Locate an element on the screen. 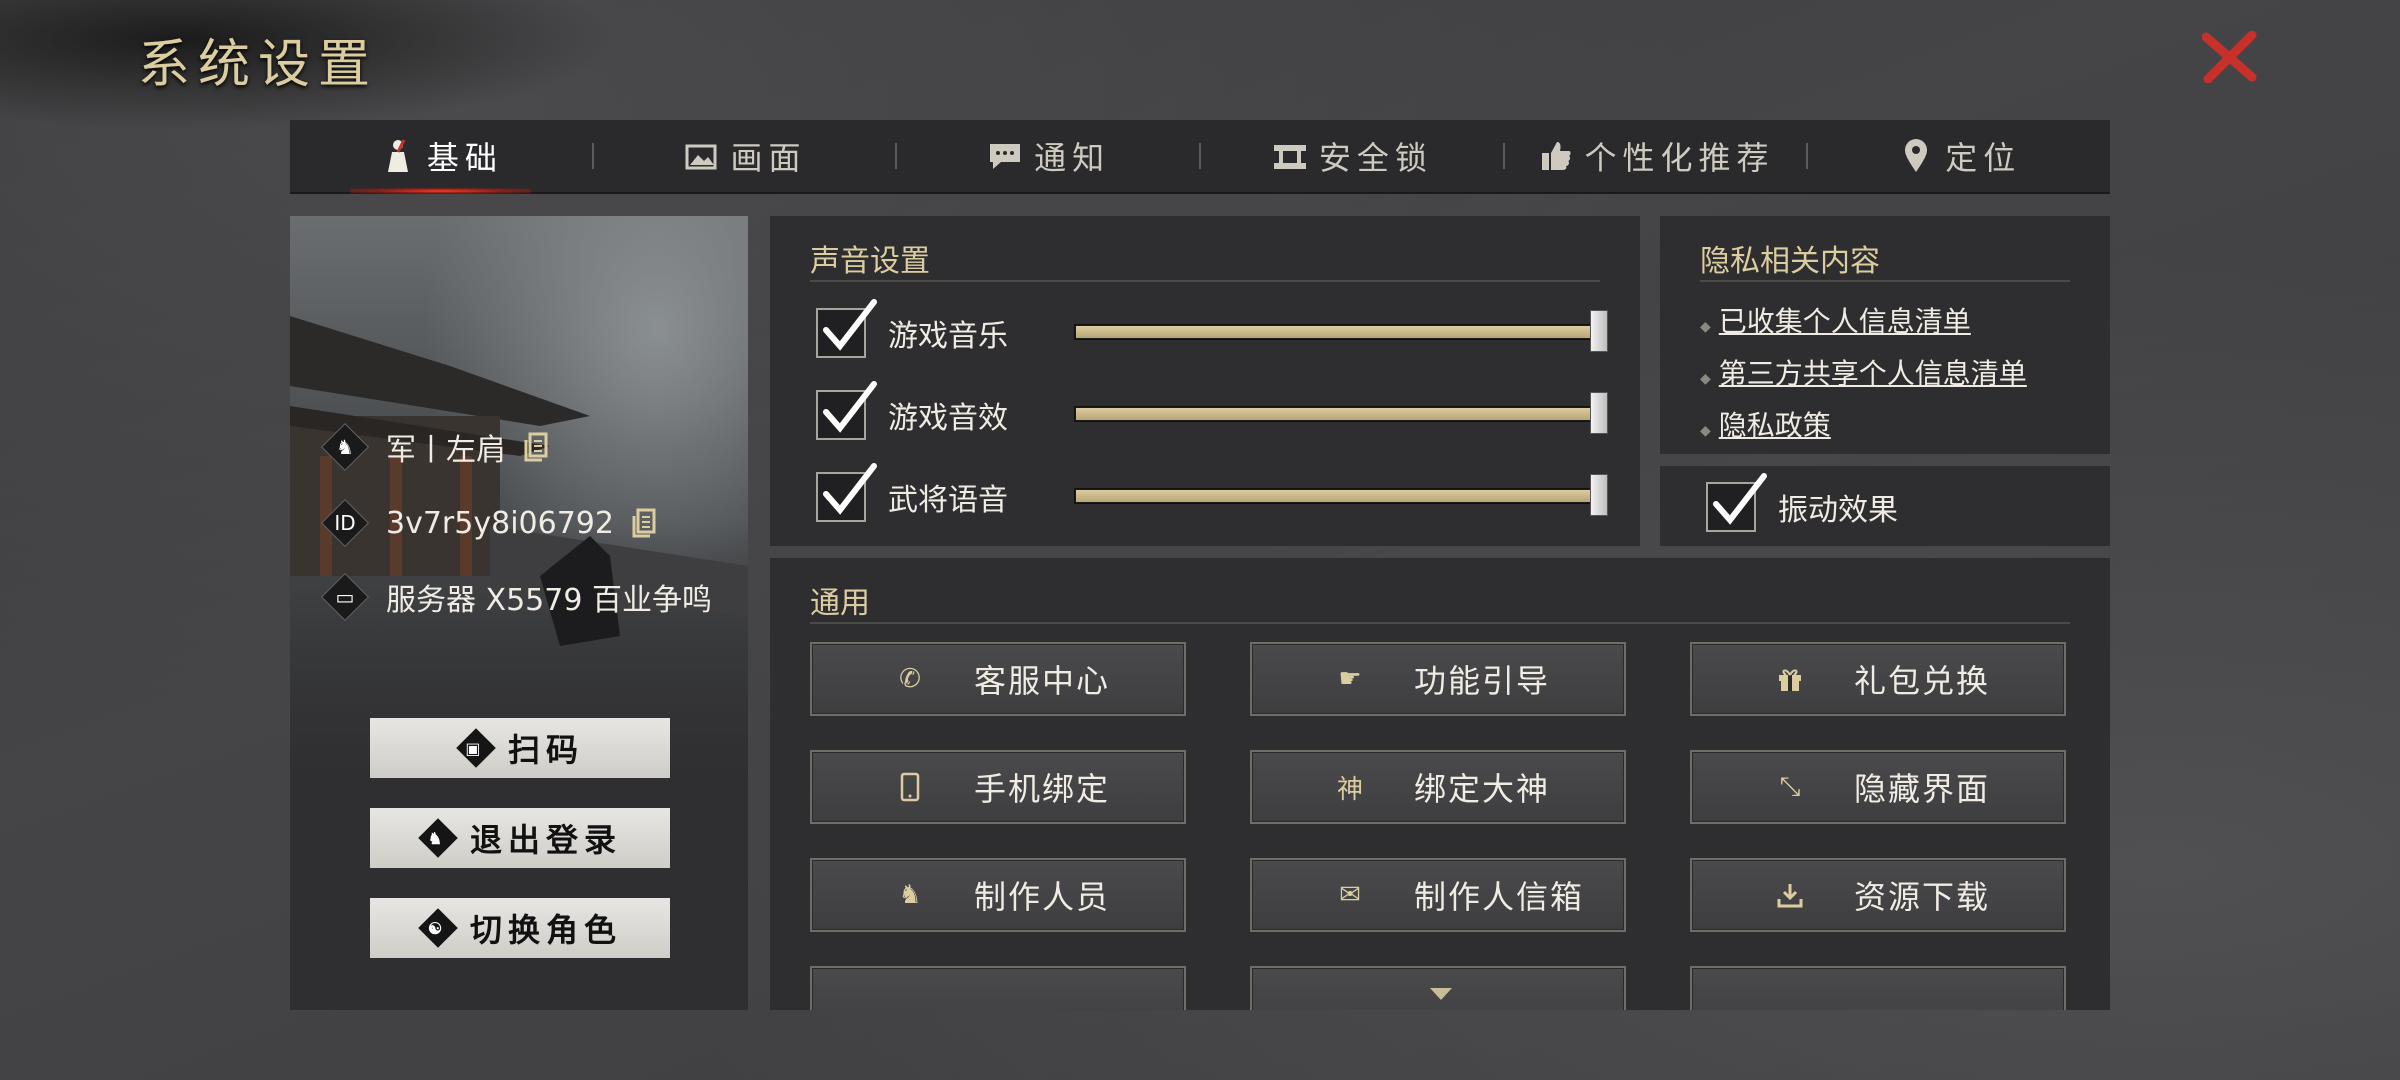 This screenshot has height=1080, width=2400. button-label: 隐藏界面 is located at coordinates (1922, 789).